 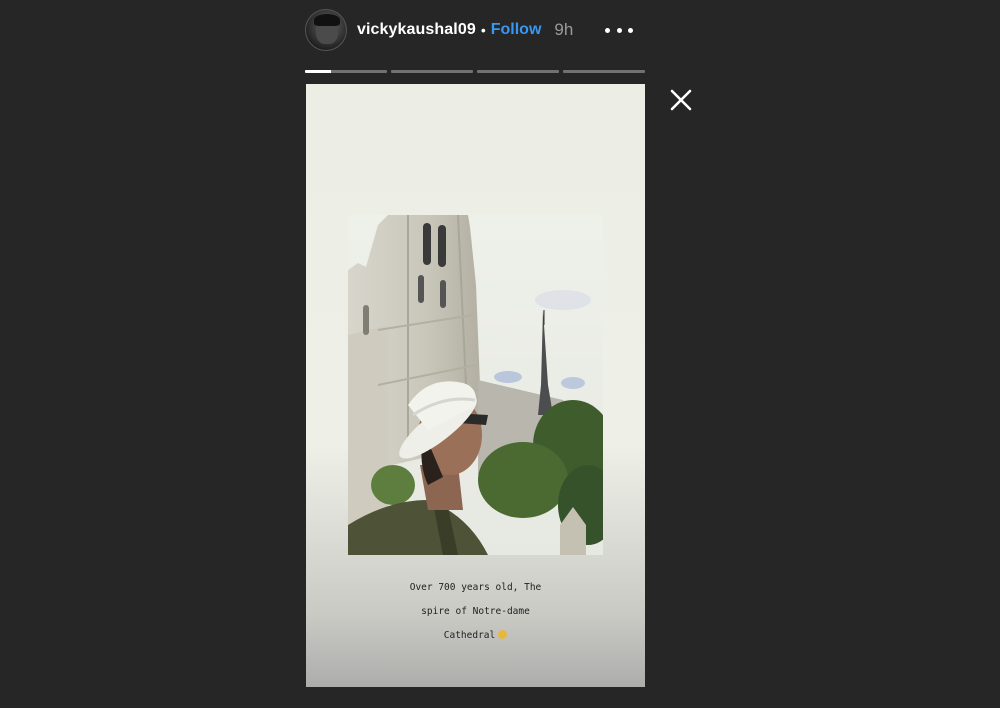 What do you see at coordinates (564, 29) in the screenshot?
I see `post-time: 9h` at bounding box center [564, 29].